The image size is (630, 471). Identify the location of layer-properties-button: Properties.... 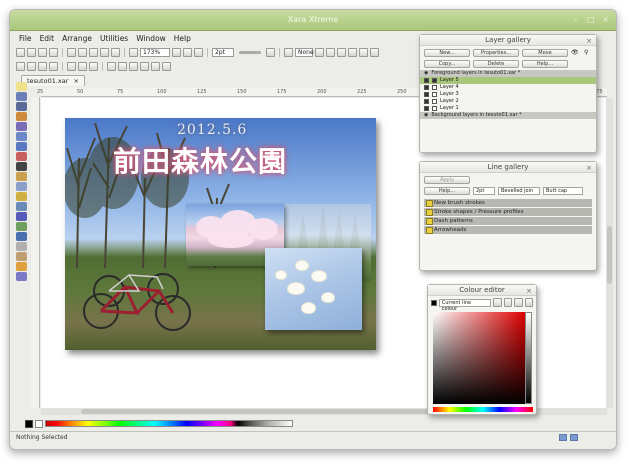
(496, 53).